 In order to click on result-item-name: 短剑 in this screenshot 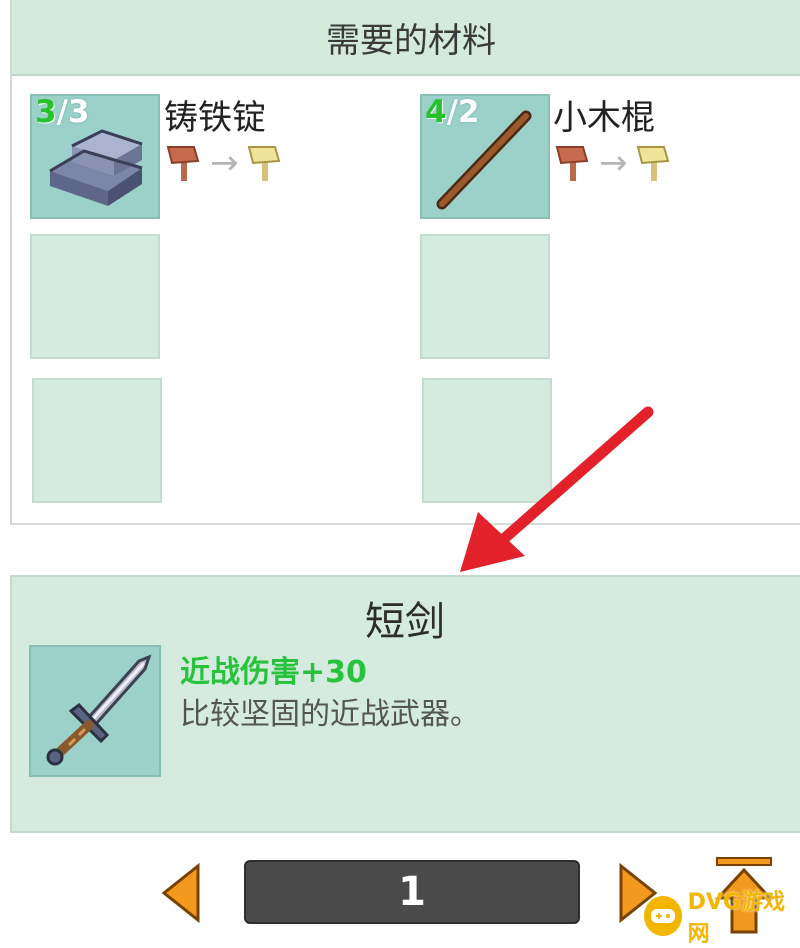, I will do `click(405, 622)`.